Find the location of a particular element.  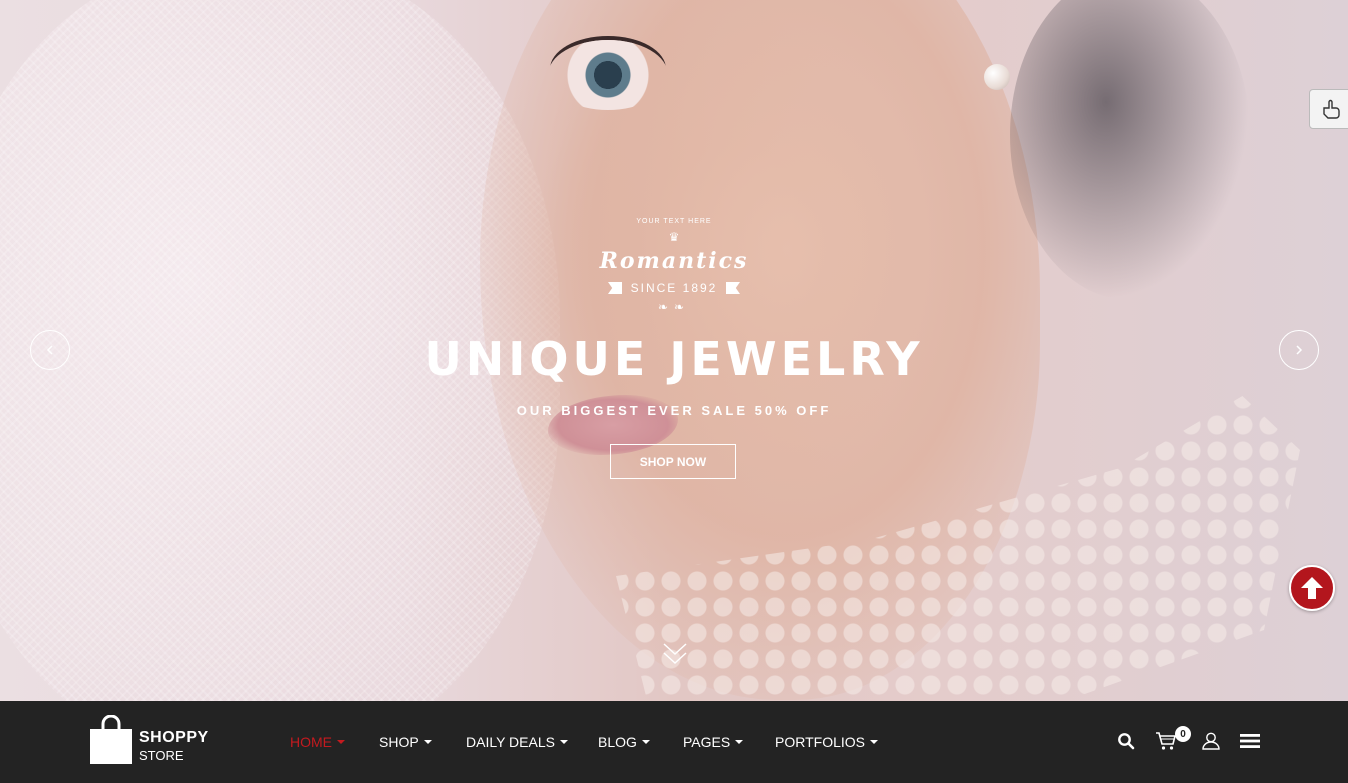

chevron-right-icon is located at coordinates (1299, 350).